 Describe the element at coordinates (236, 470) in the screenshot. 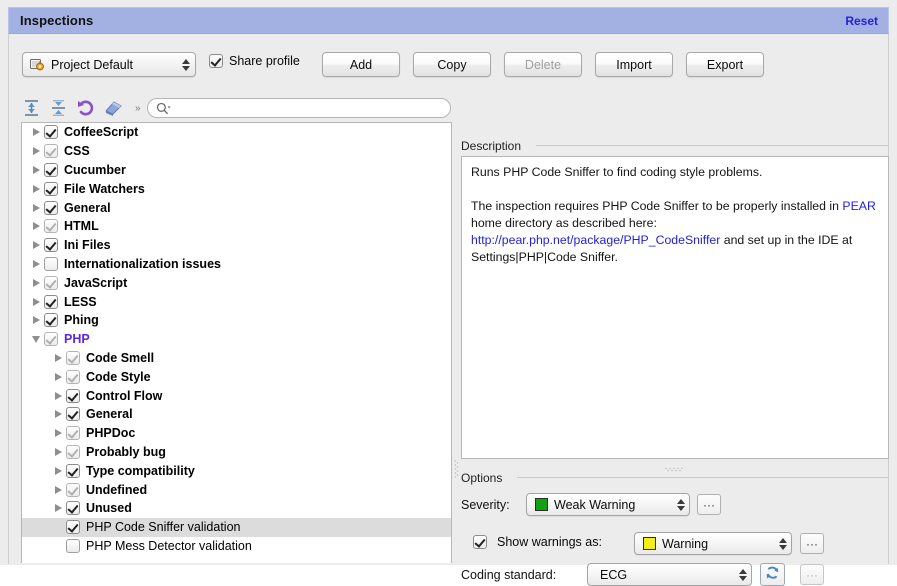

I see `tree-row: Type compatibility` at that location.